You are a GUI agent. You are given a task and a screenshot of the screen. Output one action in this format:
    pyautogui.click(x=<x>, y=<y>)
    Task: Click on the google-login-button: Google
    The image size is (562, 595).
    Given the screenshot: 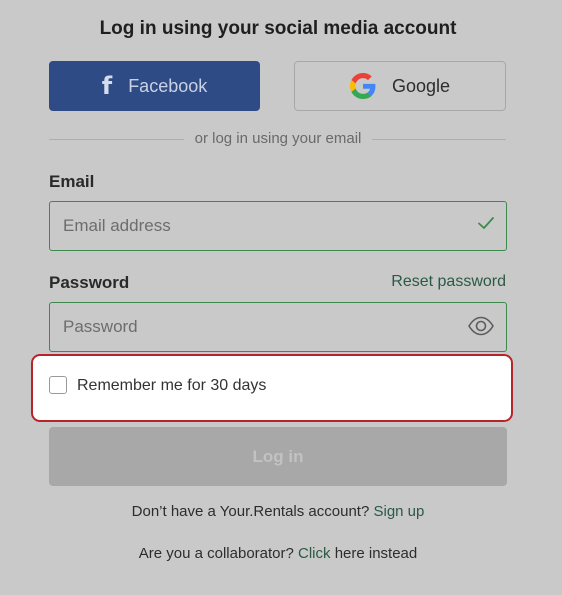 What is the action you would take?
    pyautogui.click(x=400, y=86)
    